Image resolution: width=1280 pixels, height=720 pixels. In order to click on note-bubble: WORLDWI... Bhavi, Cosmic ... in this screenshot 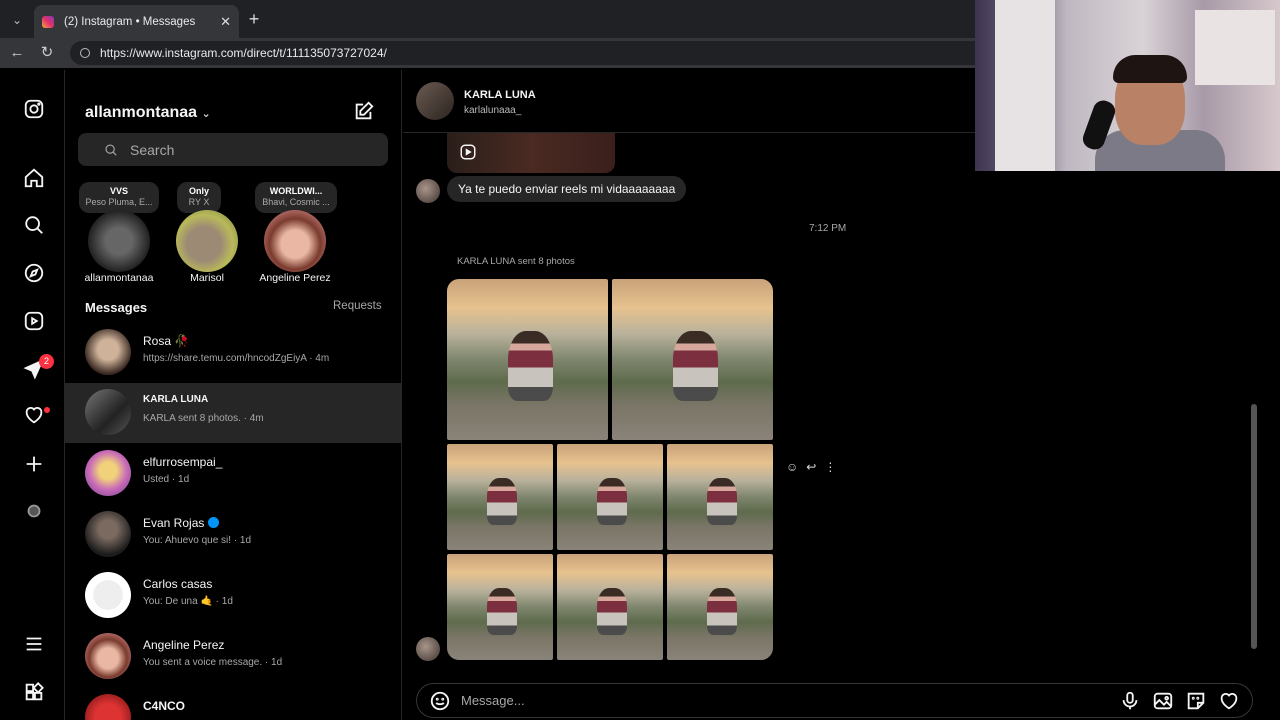, I will do `click(296, 197)`.